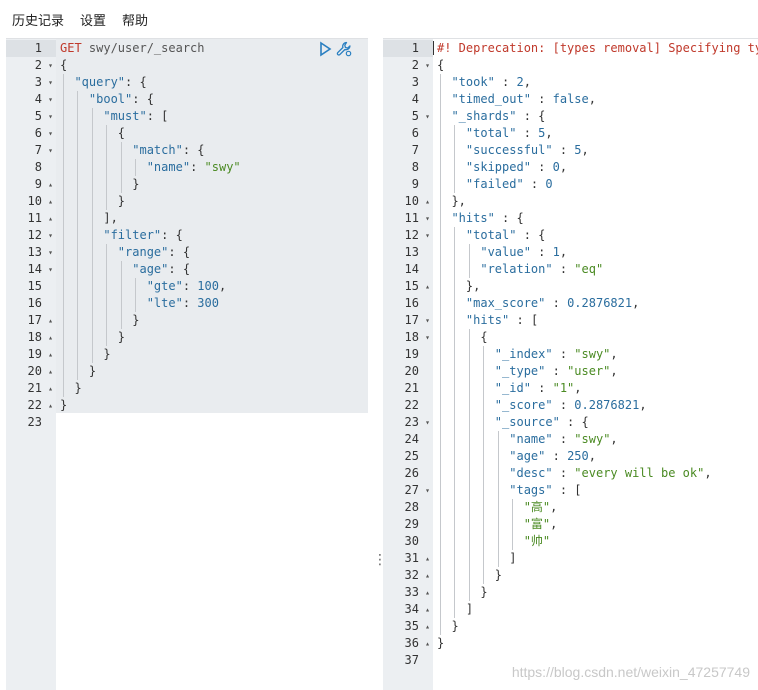 The height and width of the screenshot is (690, 758). What do you see at coordinates (563, 473) in the screenshot?
I see `response-token: :` at bounding box center [563, 473].